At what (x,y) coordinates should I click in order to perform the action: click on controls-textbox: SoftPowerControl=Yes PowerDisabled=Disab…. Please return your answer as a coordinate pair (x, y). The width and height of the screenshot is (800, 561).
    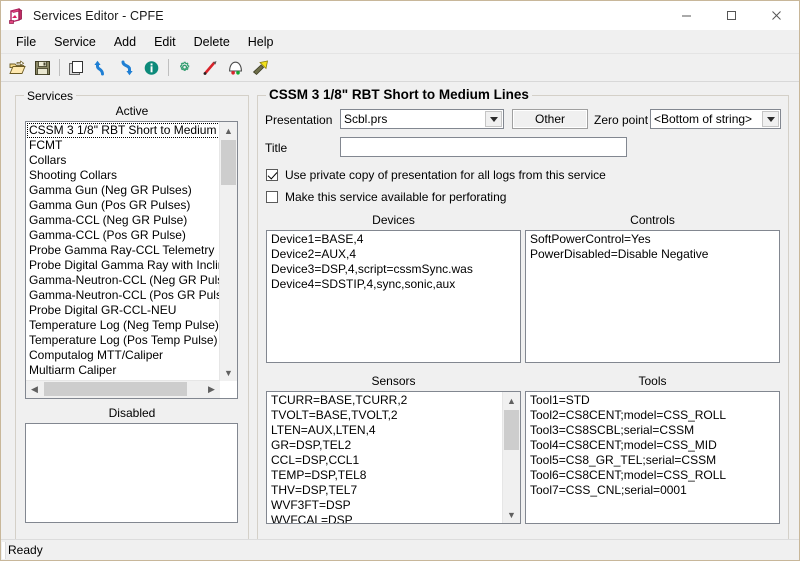
    Looking at the image, I should click on (652, 296).